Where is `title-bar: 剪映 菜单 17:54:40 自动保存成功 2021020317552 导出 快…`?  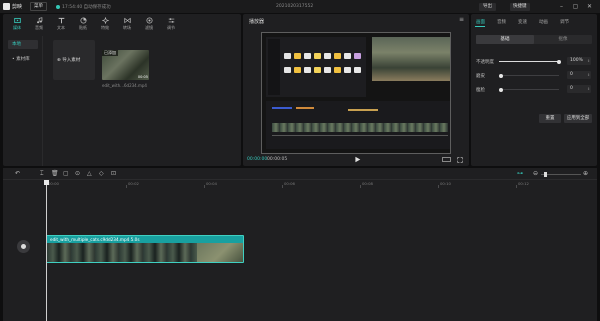
title-bar: 剪映 菜单 17:54:40 自动保存成功 2021020317552 导出 快… is located at coordinates (300, 6).